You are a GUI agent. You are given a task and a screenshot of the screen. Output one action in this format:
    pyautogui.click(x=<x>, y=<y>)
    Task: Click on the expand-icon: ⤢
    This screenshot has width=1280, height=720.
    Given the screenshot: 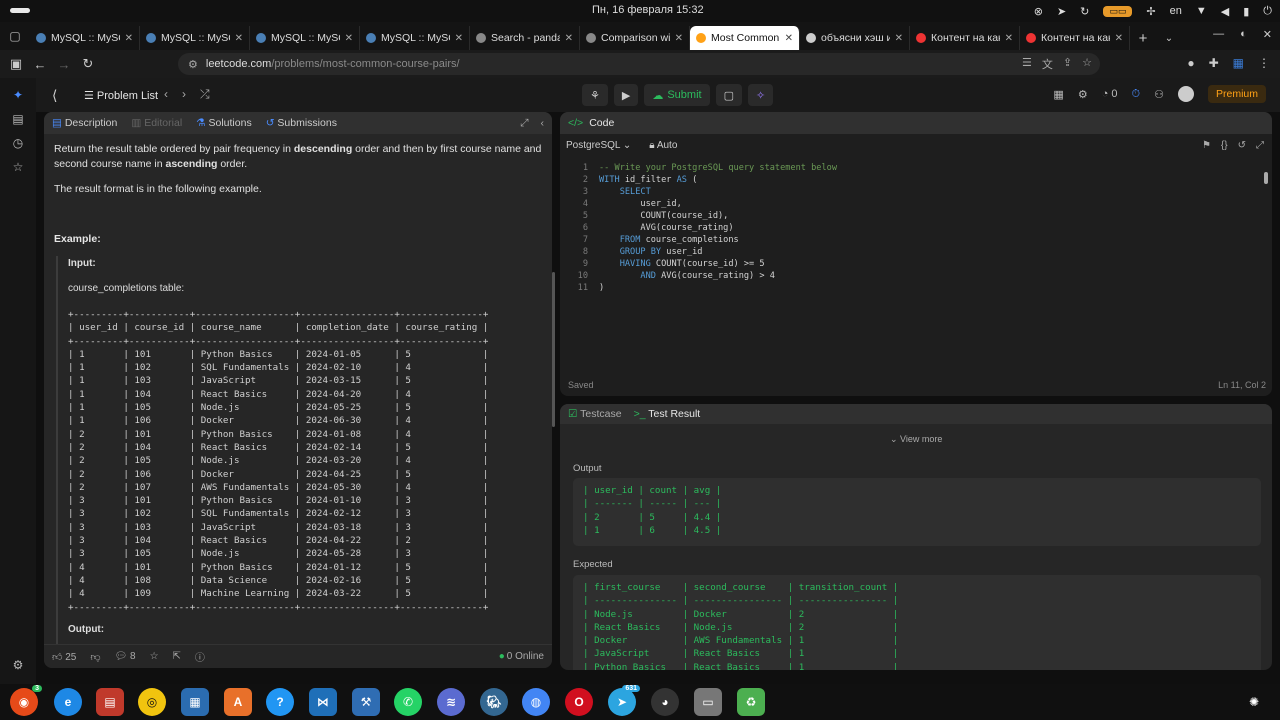 What is the action you would take?
    pyautogui.click(x=524, y=123)
    